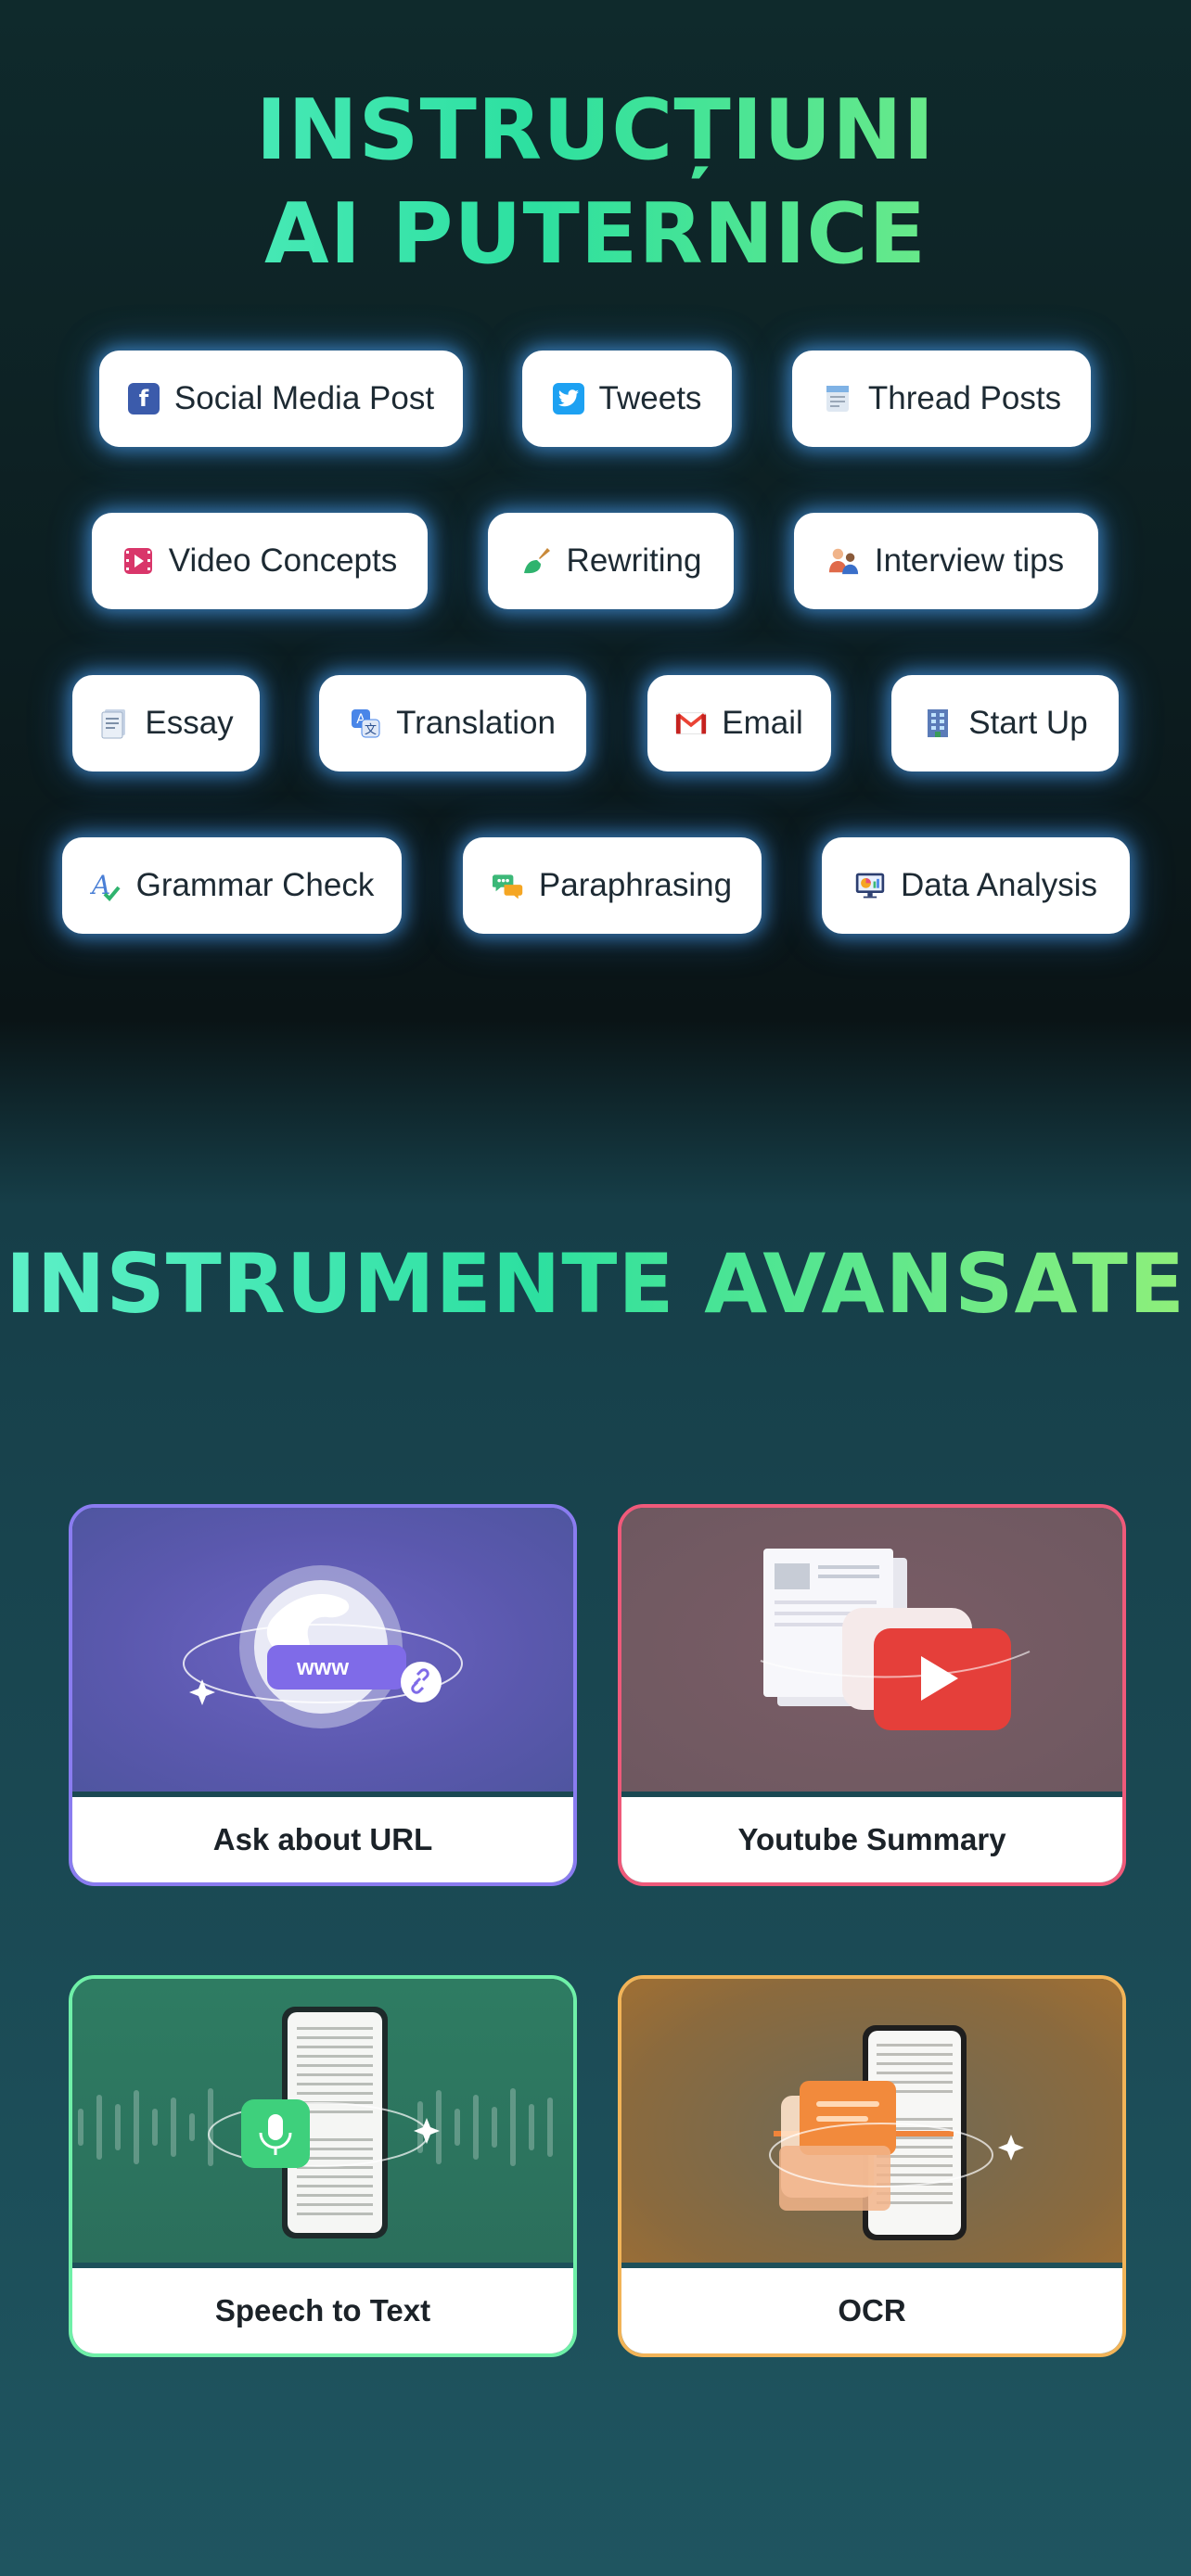 This screenshot has height=2576, width=1191. Describe the element at coordinates (255, 885) in the screenshot. I see `chip-label: Grammar Check` at that location.